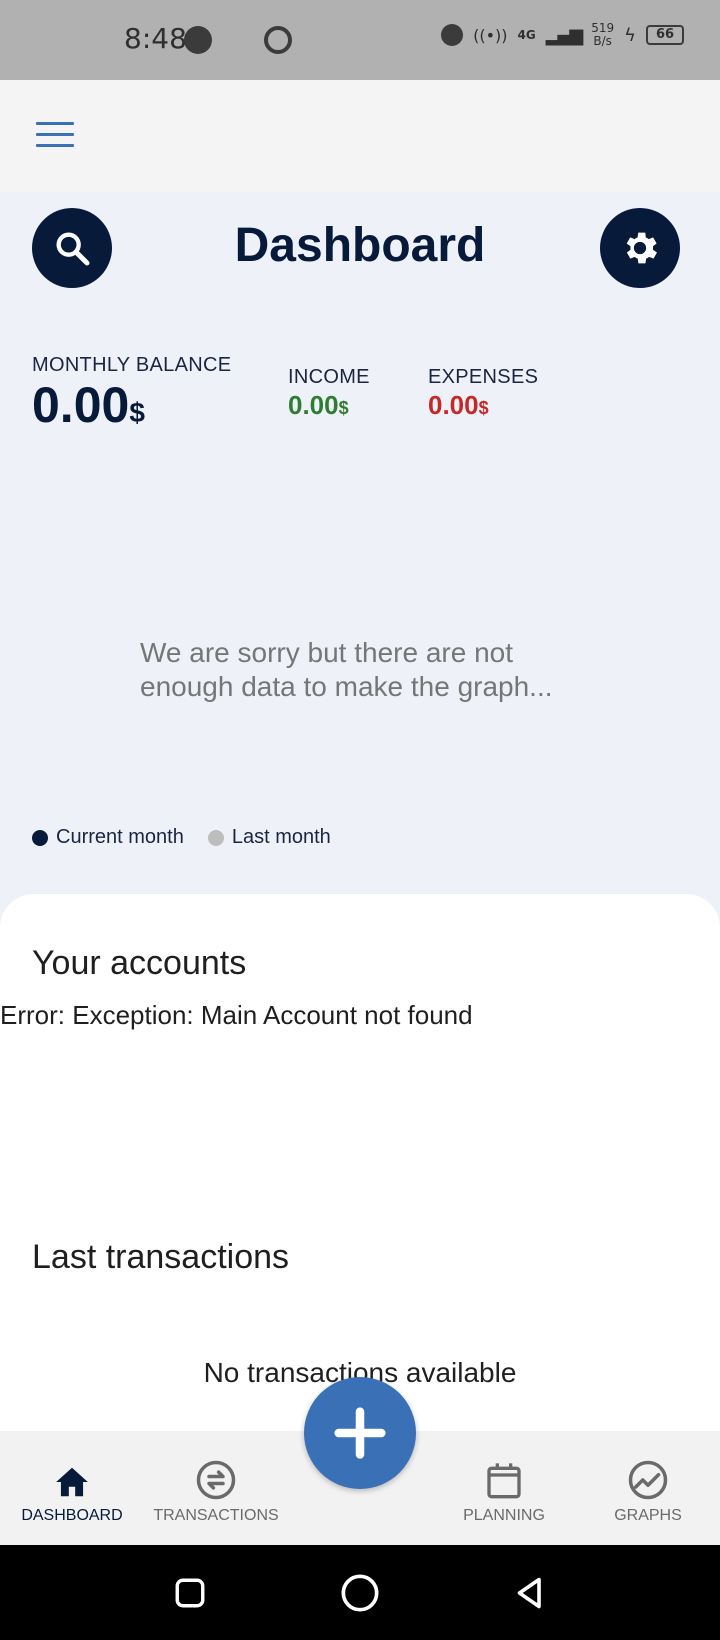  Describe the element at coordinates (161, 1257) in the screenshot. I see `transactions-title: Last transactions` at that location.